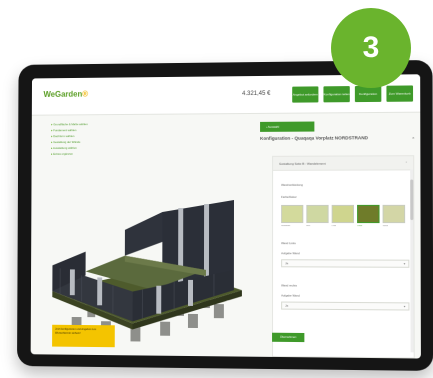  What do you see at coordinates (308, 226) in the screenshot?
I see `swatch-caption: Hell` at bounding box center [308, 226].